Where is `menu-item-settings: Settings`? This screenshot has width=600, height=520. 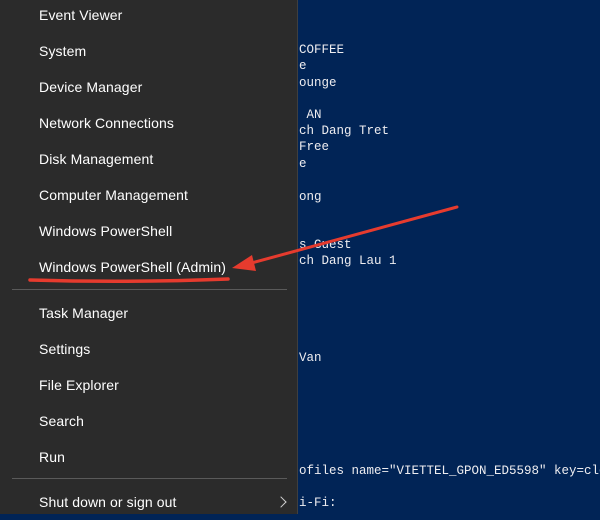
menu-item-settings: Settings is located at coordinates (148, 349).